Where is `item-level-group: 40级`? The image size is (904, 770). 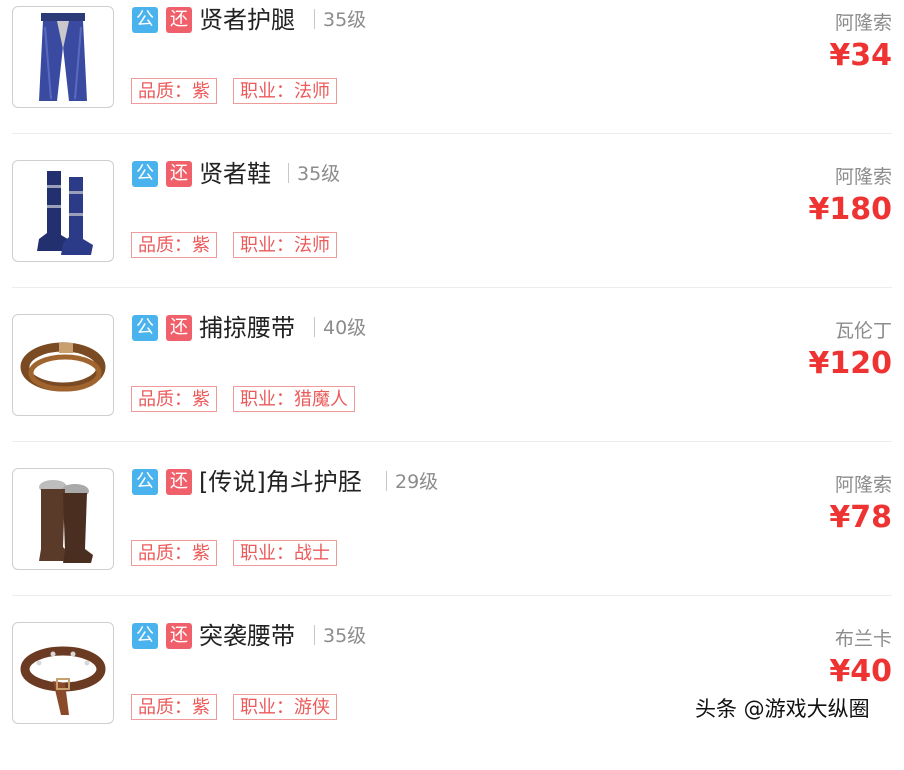 item-level-group: 40级 is located at coordinates (340, 328).